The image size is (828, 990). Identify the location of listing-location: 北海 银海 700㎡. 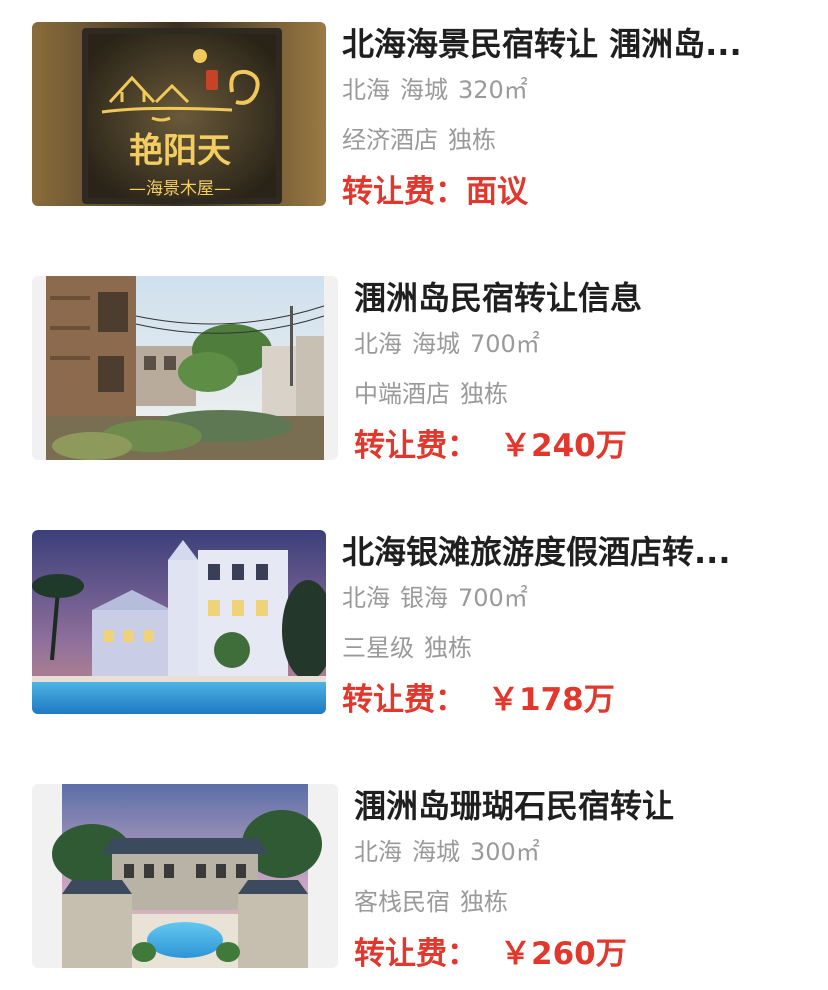
(435, 598).